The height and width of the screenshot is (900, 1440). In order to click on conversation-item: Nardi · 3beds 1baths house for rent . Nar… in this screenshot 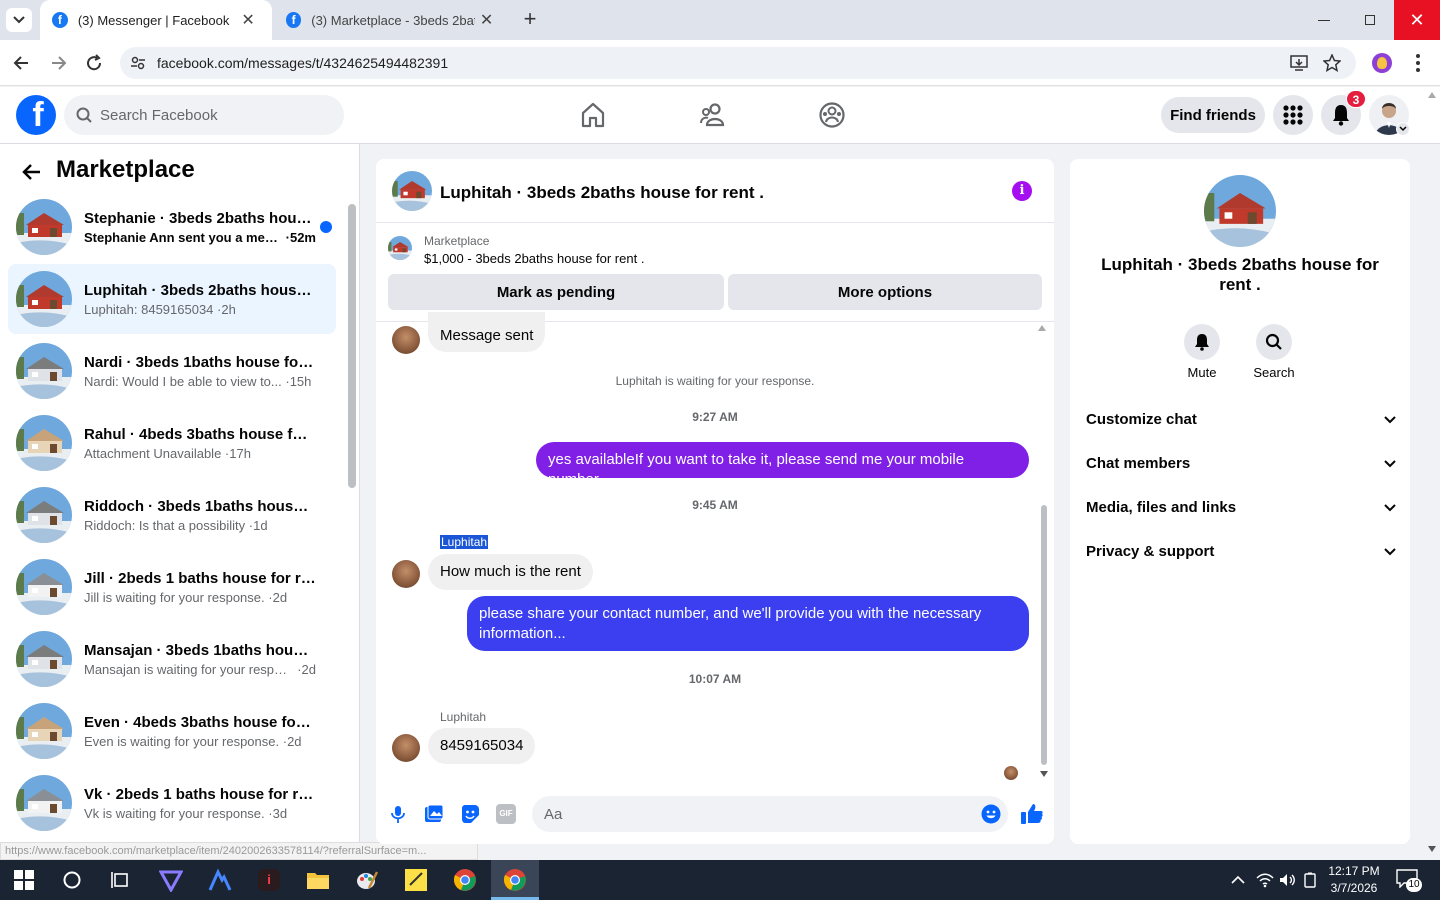, I will do `click(172, 371)`.